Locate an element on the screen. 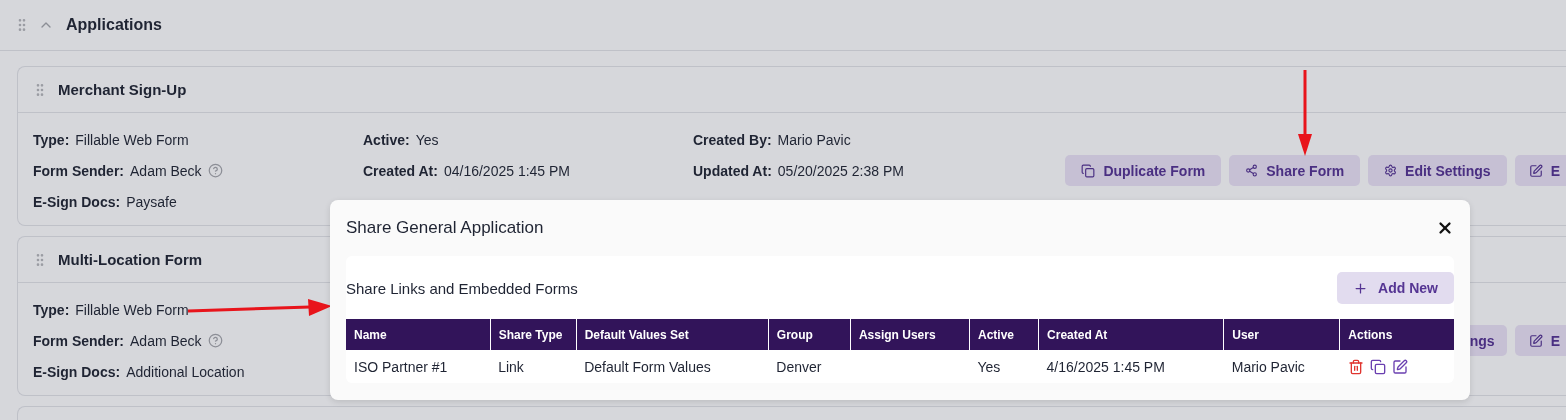  gear-icon is located at coordinates (1391, 170).